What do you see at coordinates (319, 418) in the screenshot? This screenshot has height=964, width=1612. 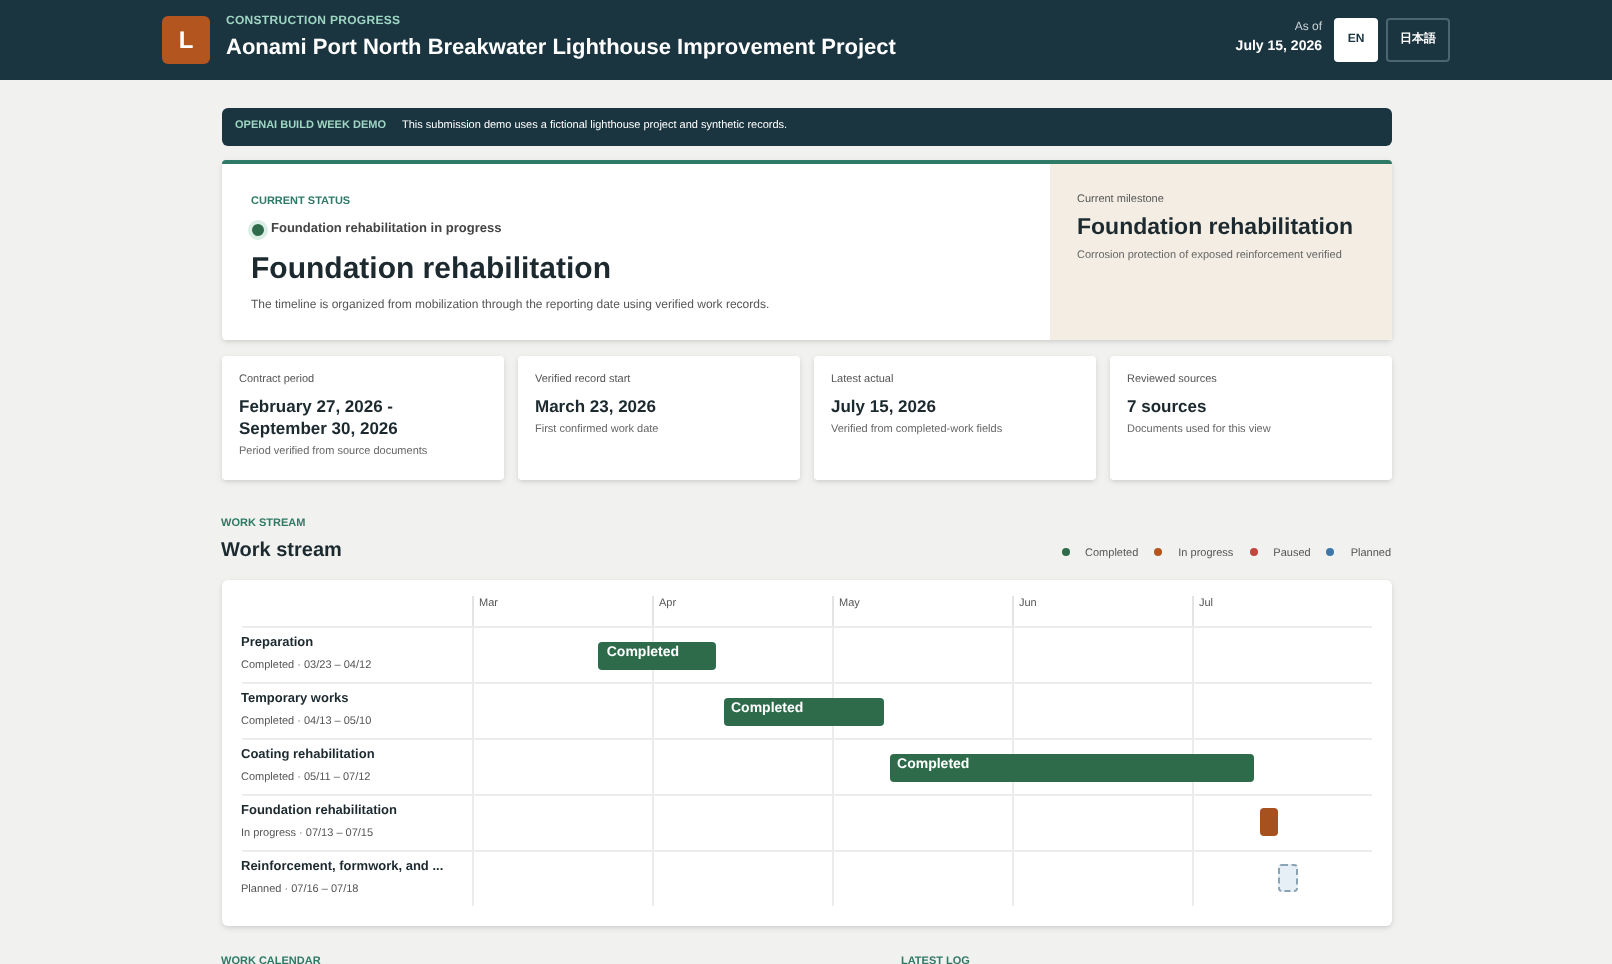 I see `stat-value: February 27, 2026 - September 30, 2026` at bounding box center [319, 418].